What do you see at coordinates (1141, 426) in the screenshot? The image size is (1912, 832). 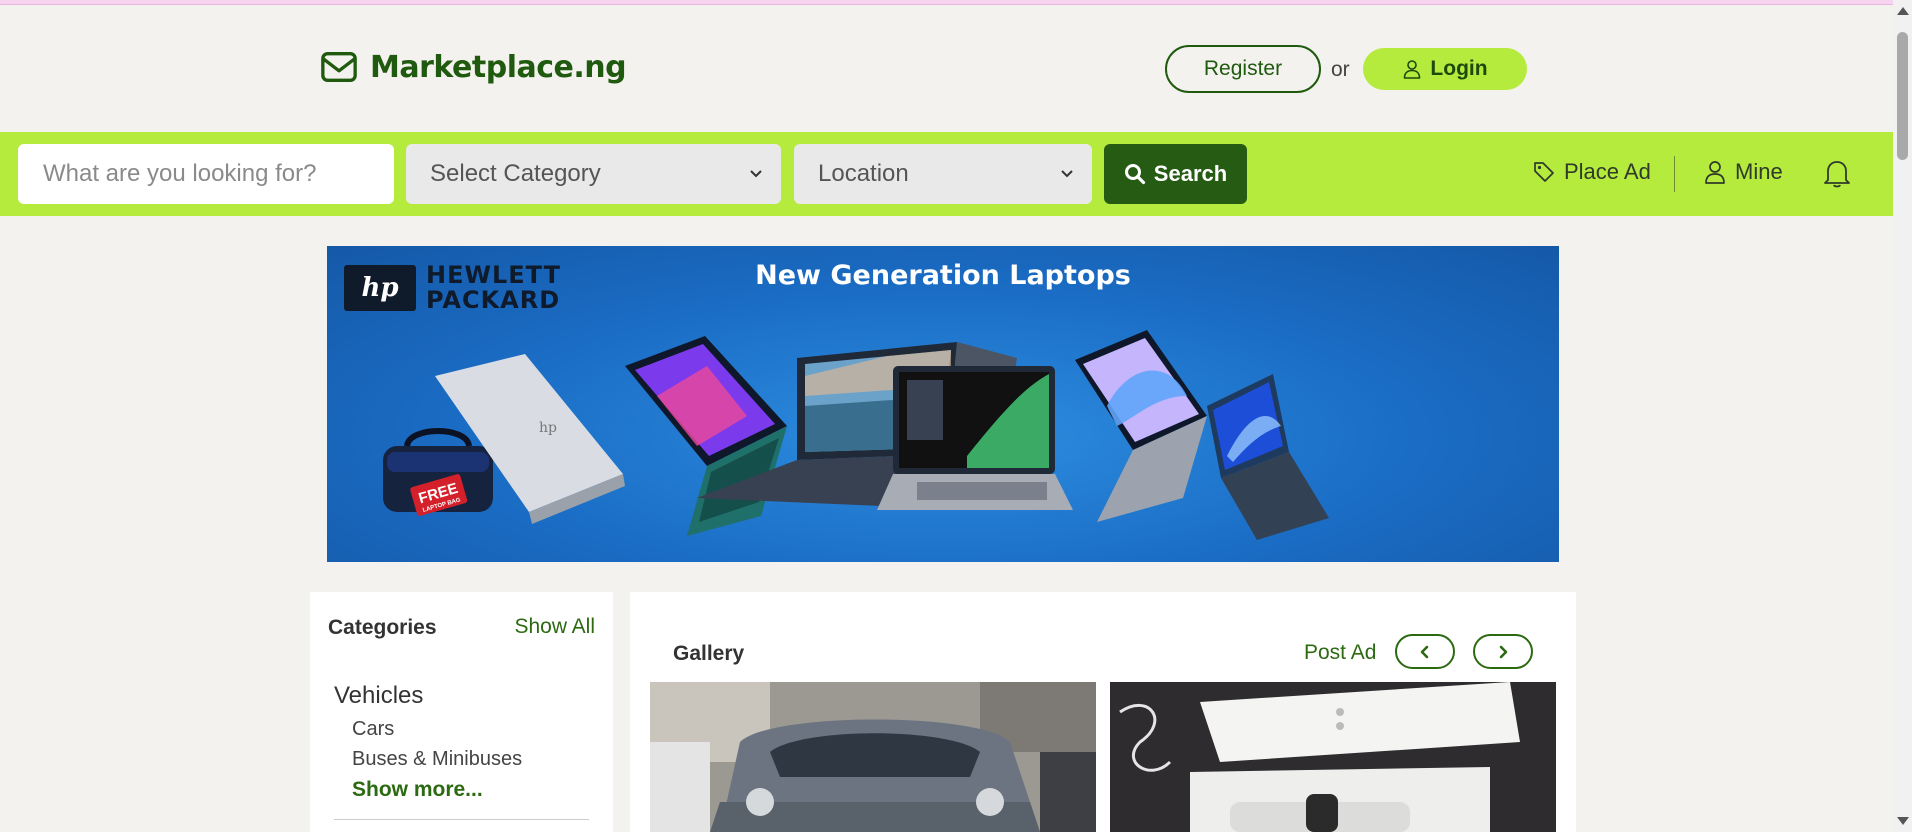 I see `laptop-floral-silver` at bounding box center [1141, 426].